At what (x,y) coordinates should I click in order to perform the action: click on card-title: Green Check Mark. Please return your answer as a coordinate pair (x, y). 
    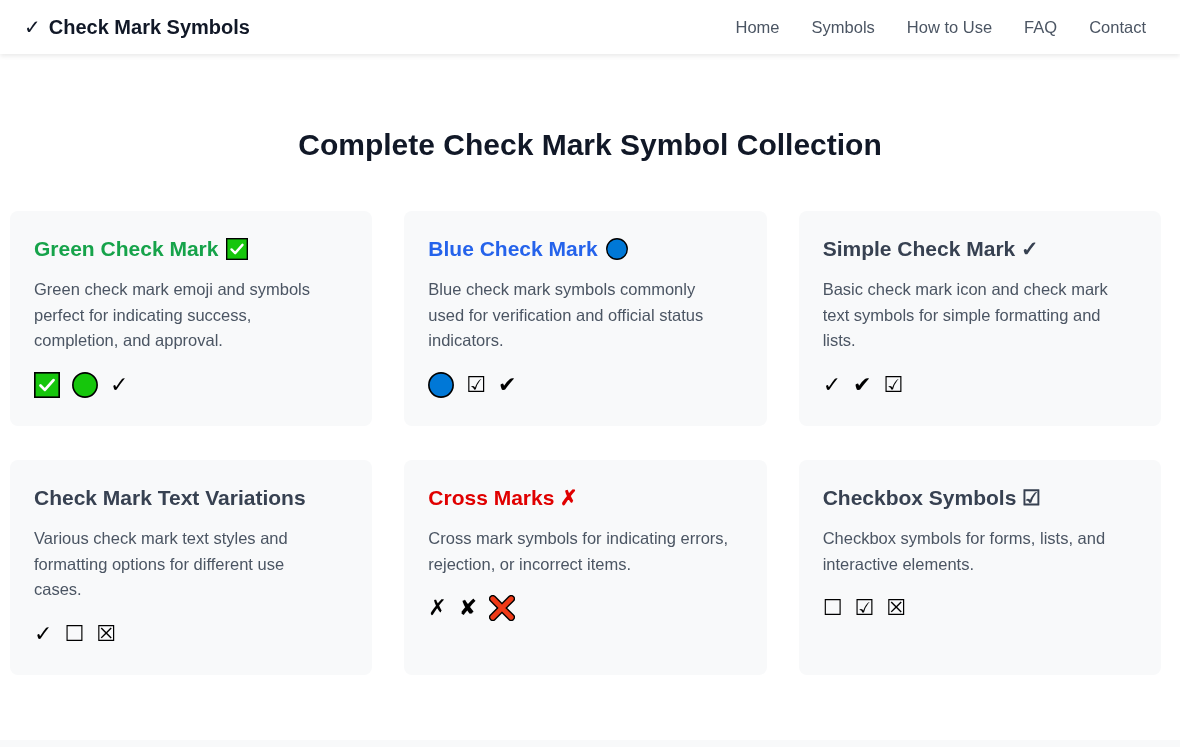
    Looking at the image, I should click on (126, 249).